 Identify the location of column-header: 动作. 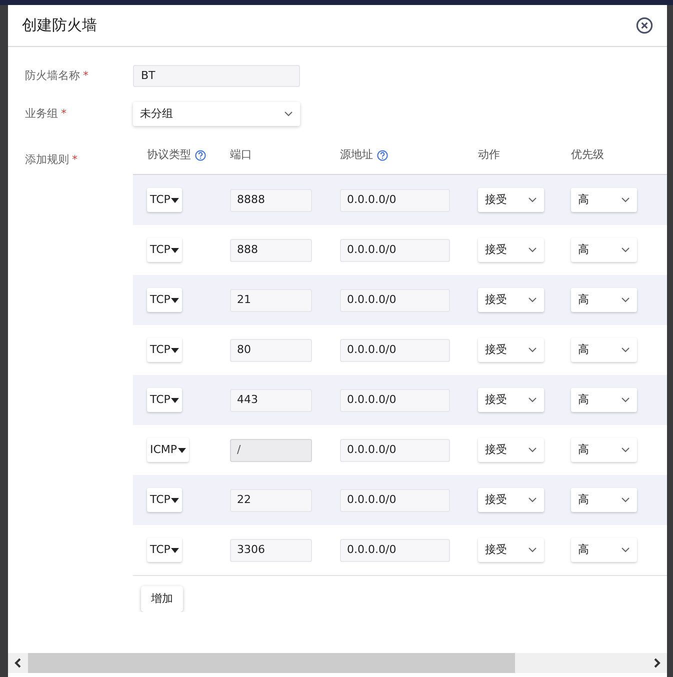
(489, 154).